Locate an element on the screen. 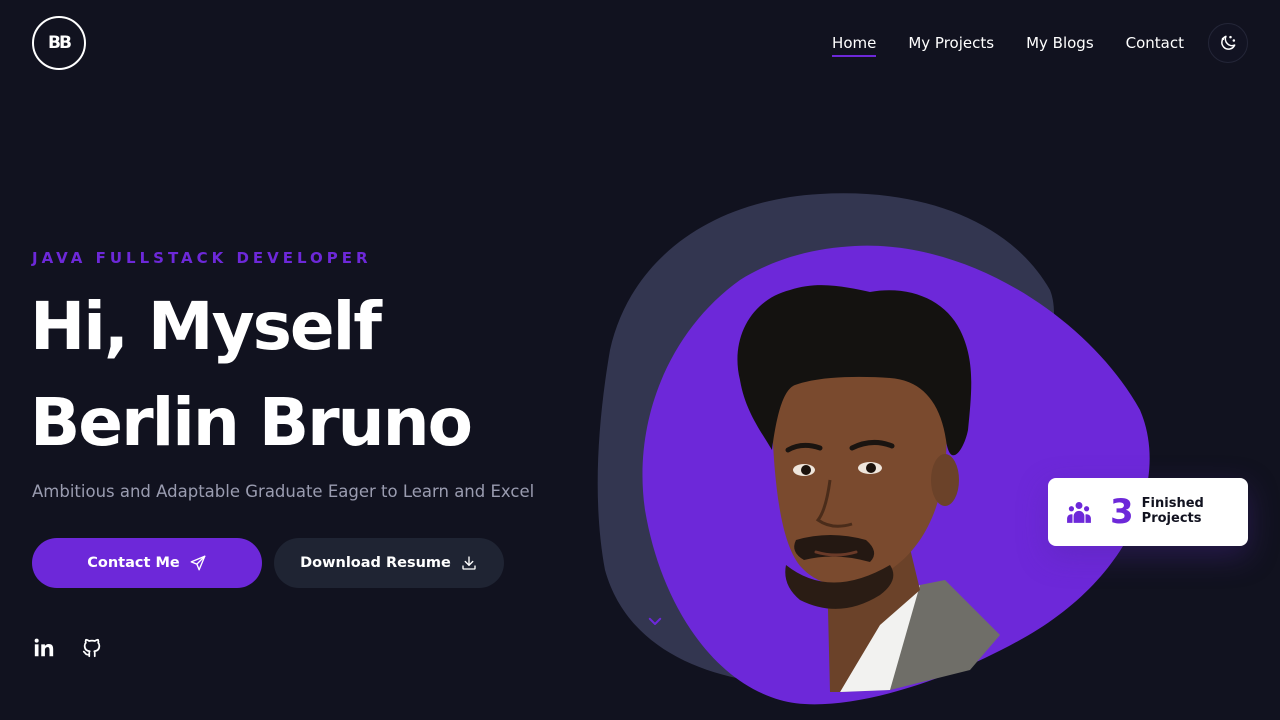 This screenshot has height=720, width=1280. users-icon is located at coordinates (1079, 512).